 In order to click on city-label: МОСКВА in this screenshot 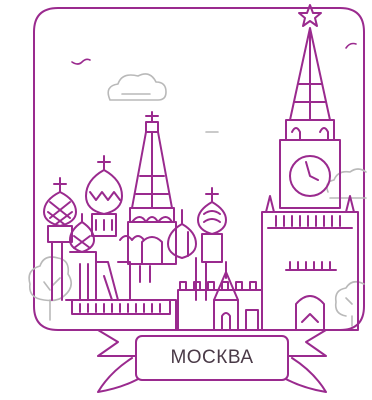, I will do `click(212, 357)`.